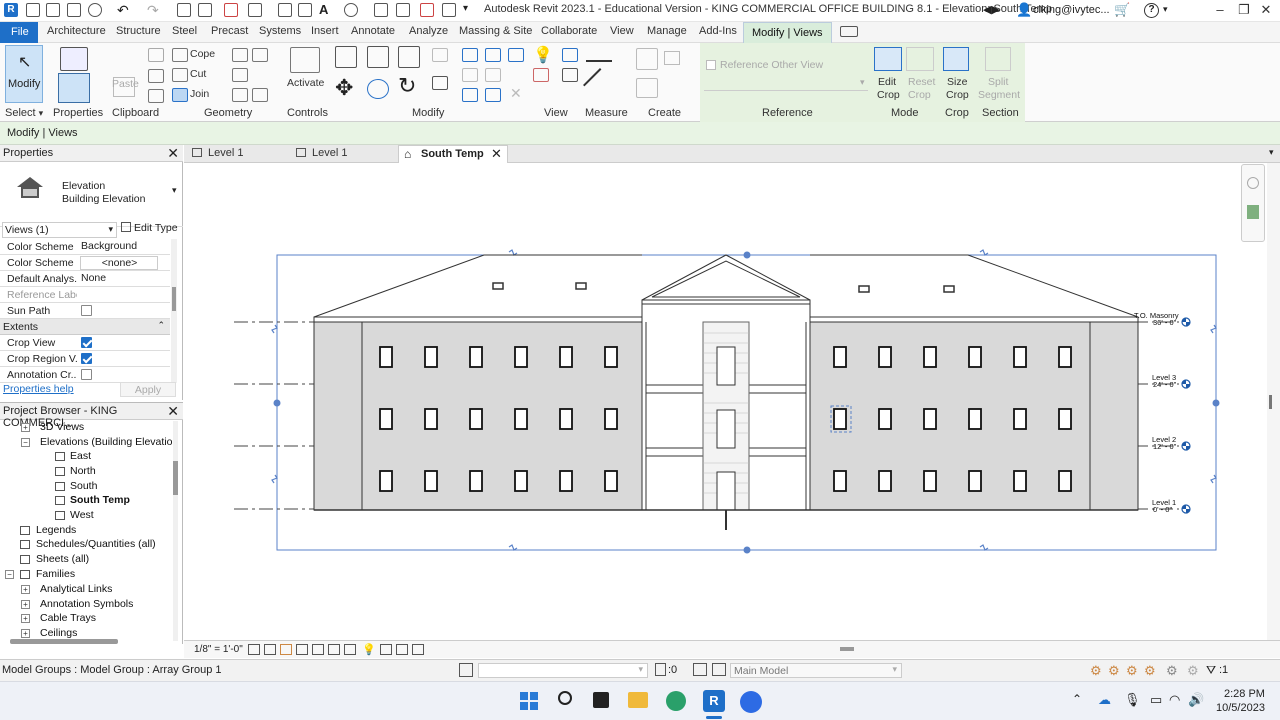  I want to click on tree-item: North, so click(83, 471).